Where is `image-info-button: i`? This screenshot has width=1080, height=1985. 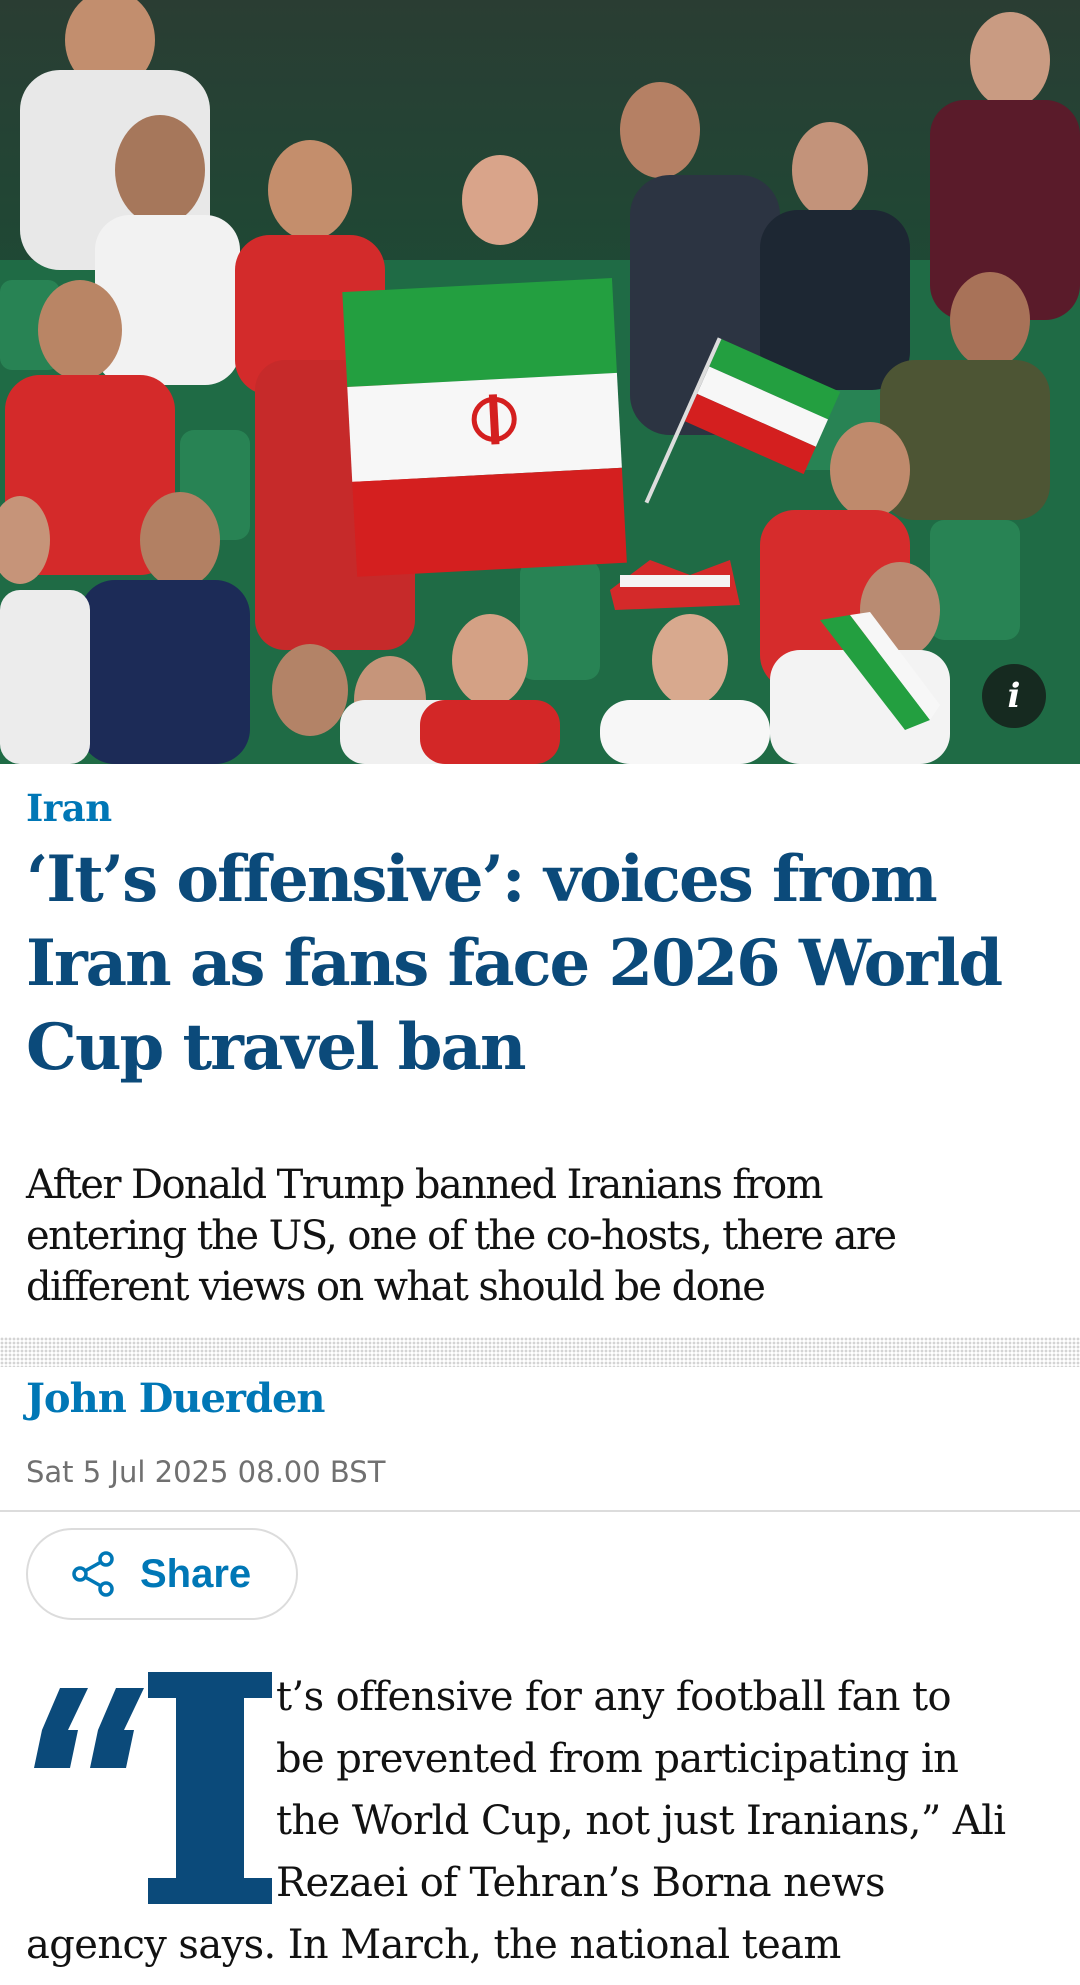 image-info-button: i is located at coordinates (1014, 696).